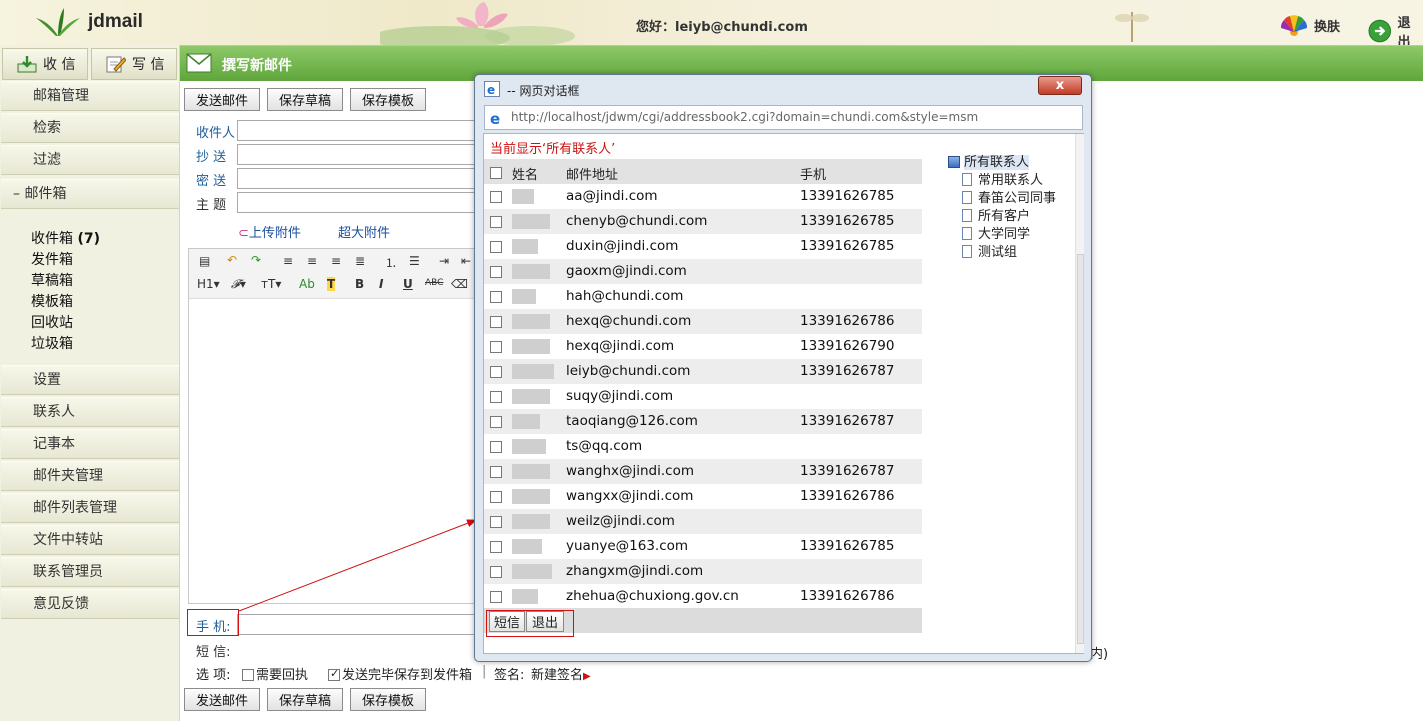 The image size is (1423, 721). What do you see at coordinates (90, 476) in the screenshot?
I see `sidebar-item-folder-manage: 邮件夹管理` at bounding box center [90, 476].